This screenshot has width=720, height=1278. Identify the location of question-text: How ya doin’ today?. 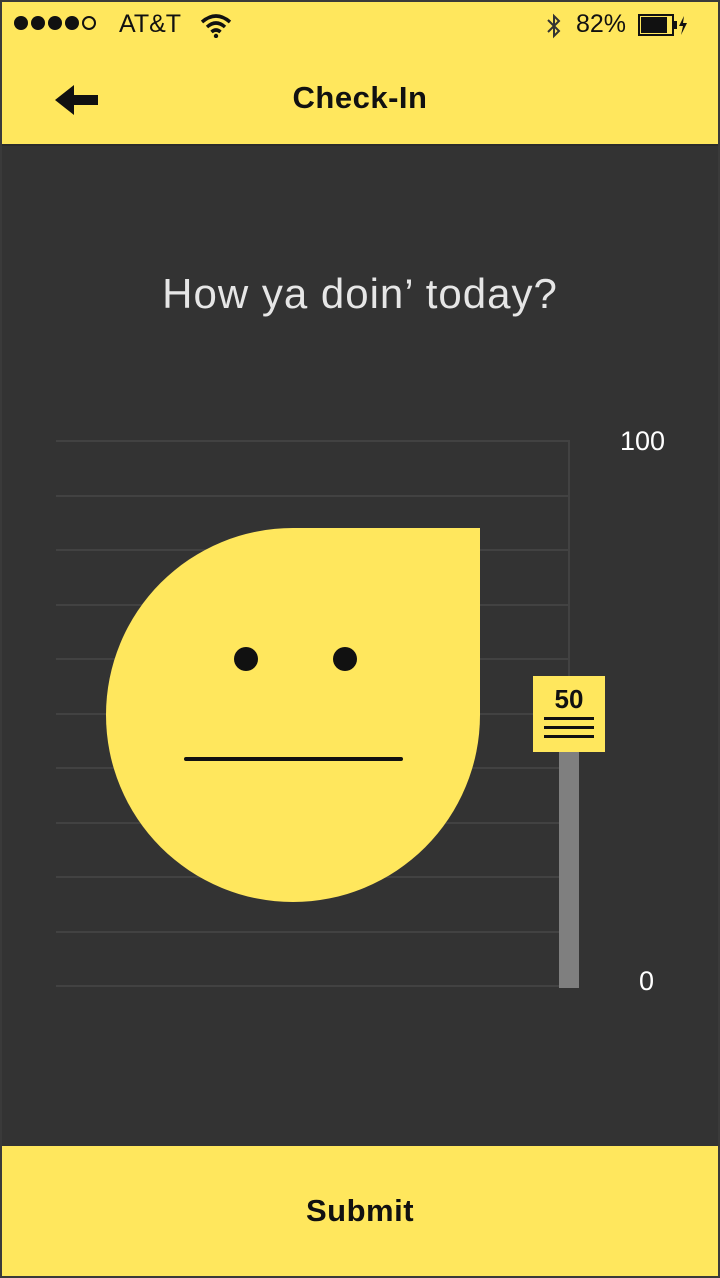
(360, 293).